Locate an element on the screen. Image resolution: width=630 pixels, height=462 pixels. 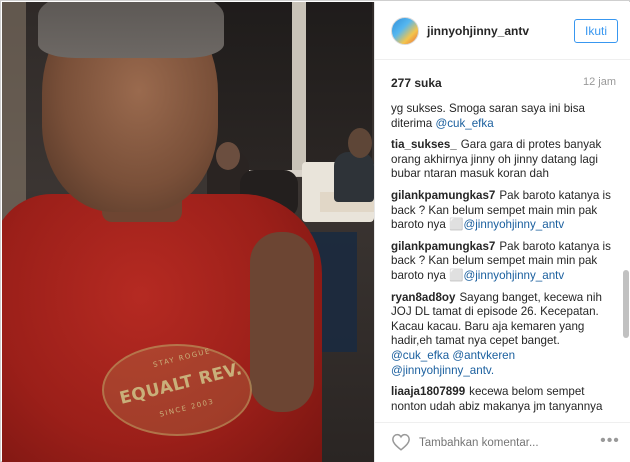
comment-author-link: tia_sukses_ is located at coordinates (424, 144).